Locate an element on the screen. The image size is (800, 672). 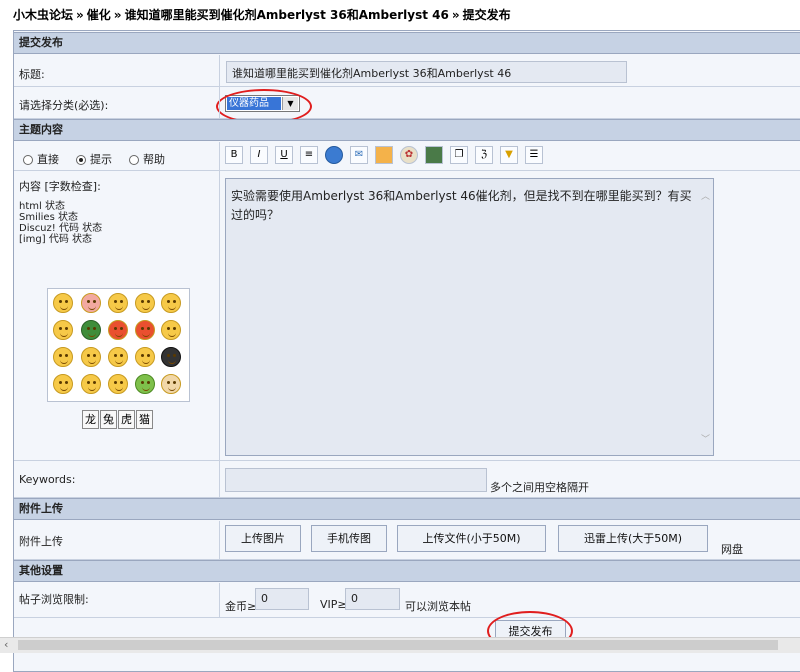
title-label: 标题: is located at coordinates (32, 74).